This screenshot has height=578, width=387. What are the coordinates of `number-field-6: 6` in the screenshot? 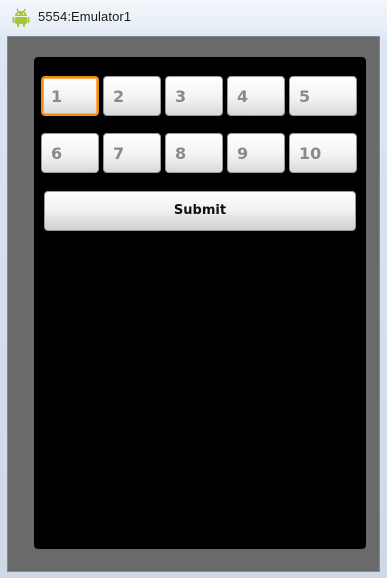 It's located at (70, 153).